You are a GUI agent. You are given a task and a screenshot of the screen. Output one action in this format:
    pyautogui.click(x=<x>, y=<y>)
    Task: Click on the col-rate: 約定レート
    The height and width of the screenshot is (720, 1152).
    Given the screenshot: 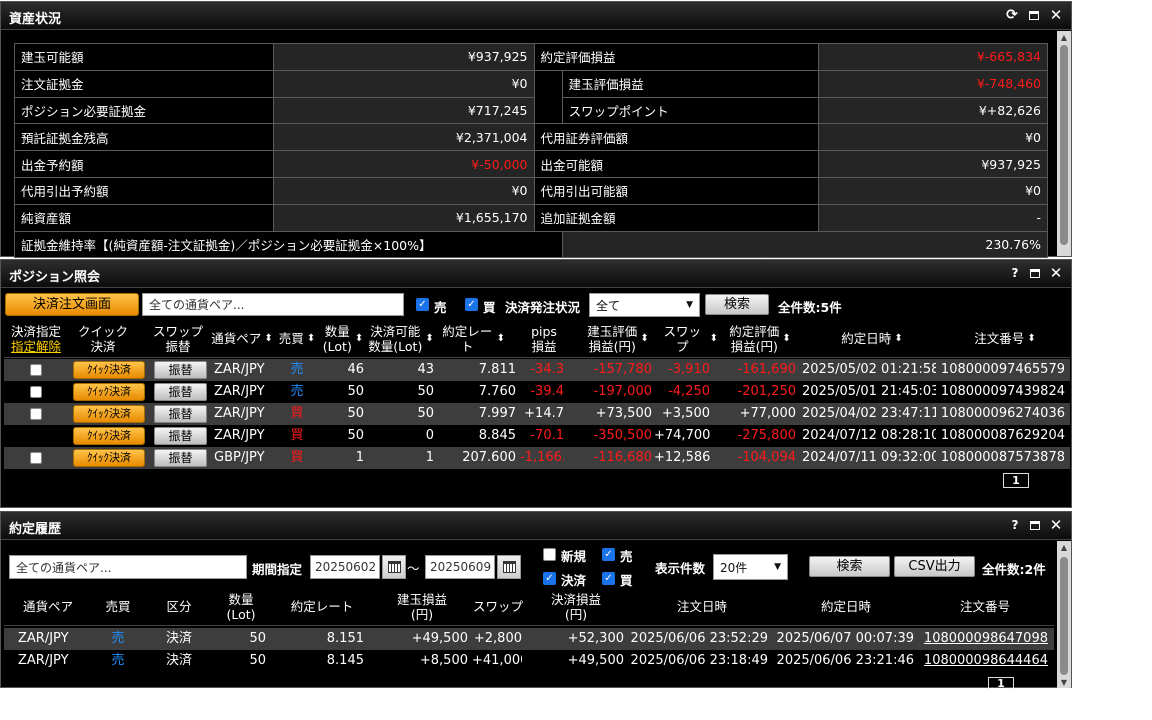 What is the action you would take?
    pyautogui.click(x=322, y=606)
    